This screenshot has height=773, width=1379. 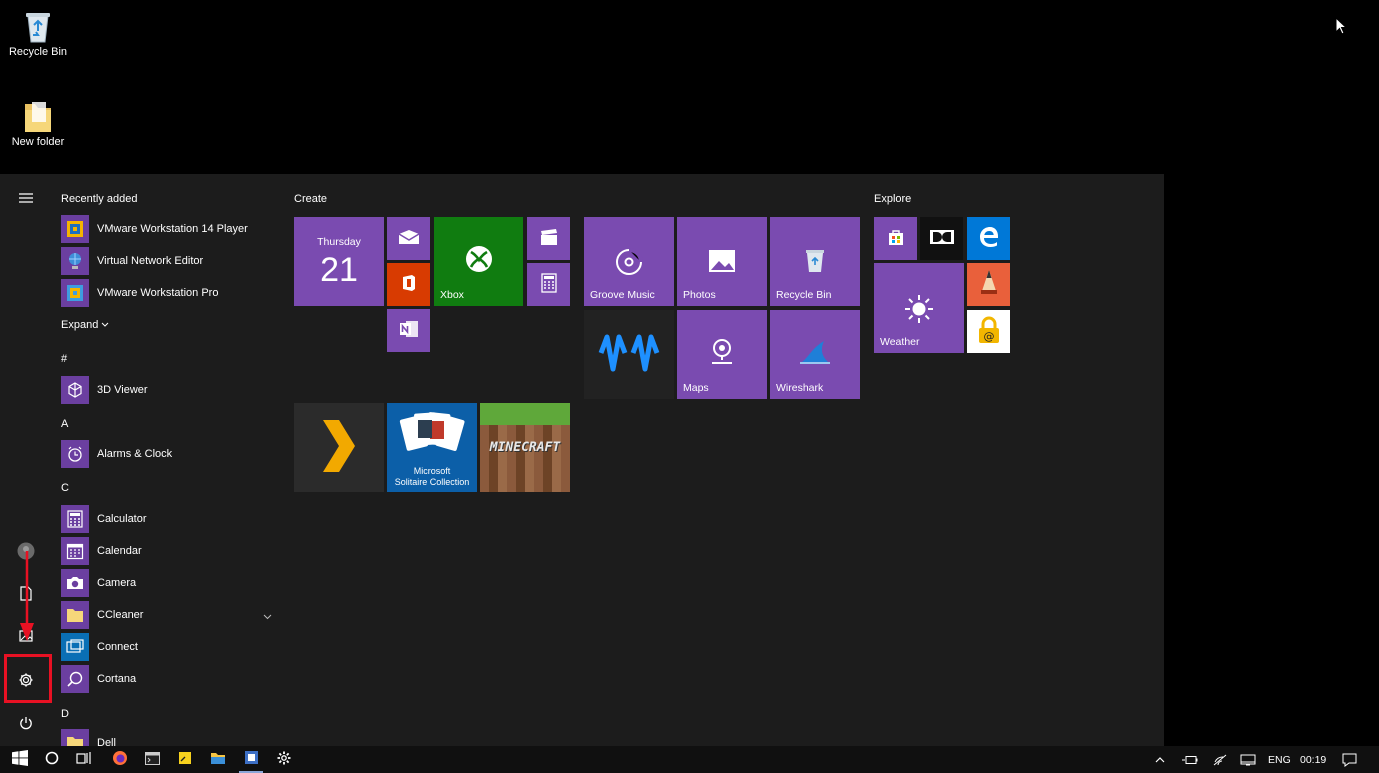 What do you see at coordinates (38, 142) in the screenshot?
I see `desktop-icon-label: New folder` at bounding box center [38, 142].